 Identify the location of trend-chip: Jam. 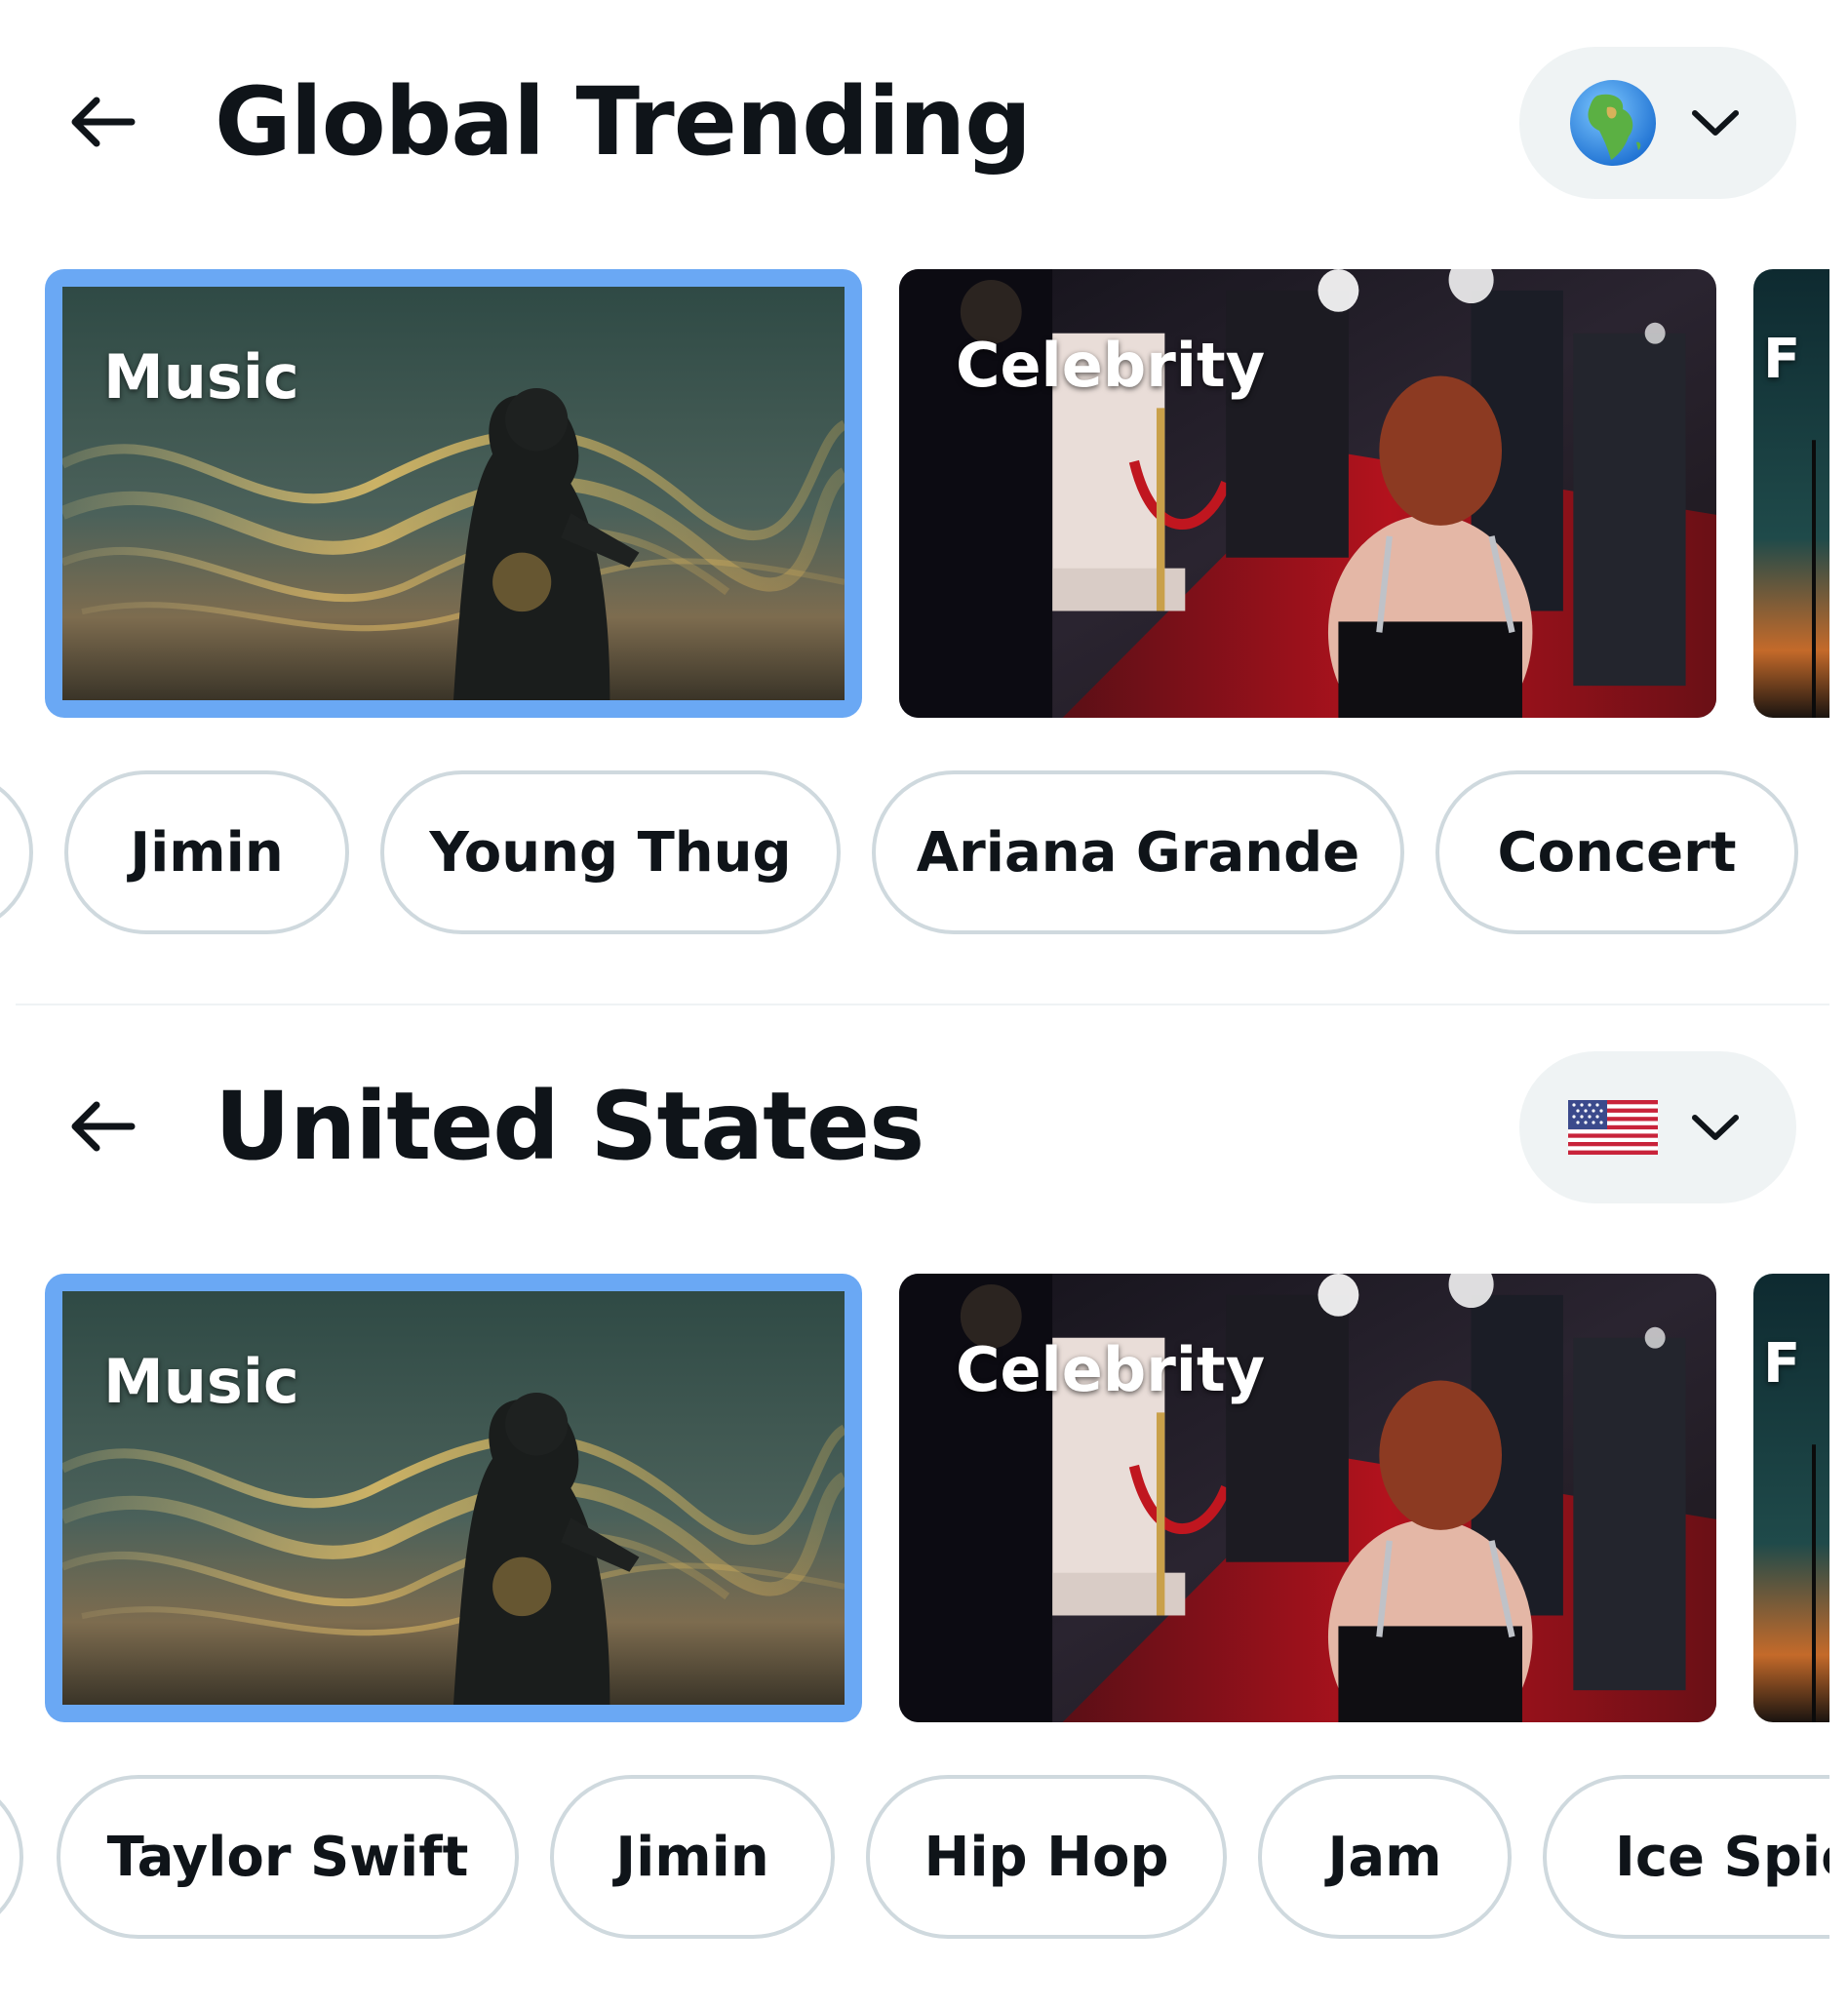
(1385, 1857).